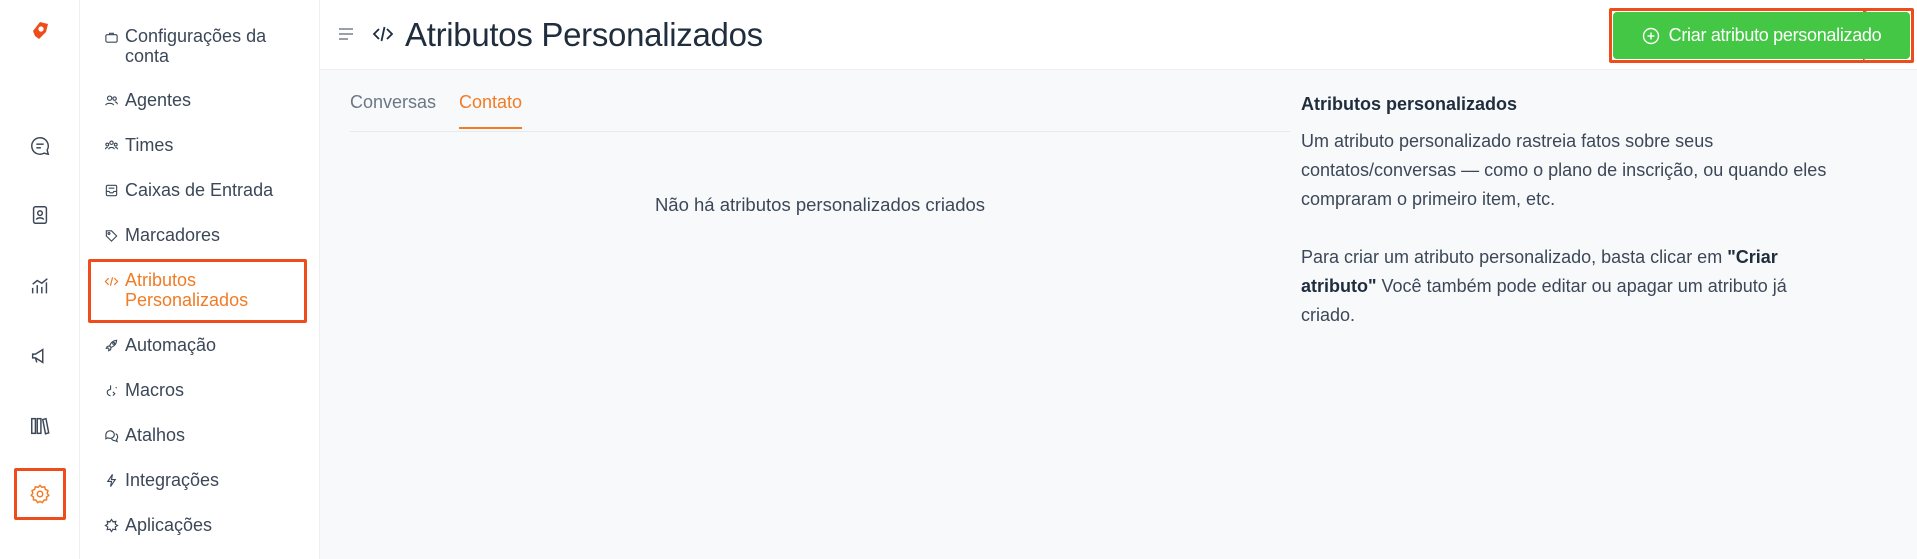 The image size is (1917, 559). Describe the element at coordinates (40, 31) in the screenshot. I see `logo-icon` at that location.